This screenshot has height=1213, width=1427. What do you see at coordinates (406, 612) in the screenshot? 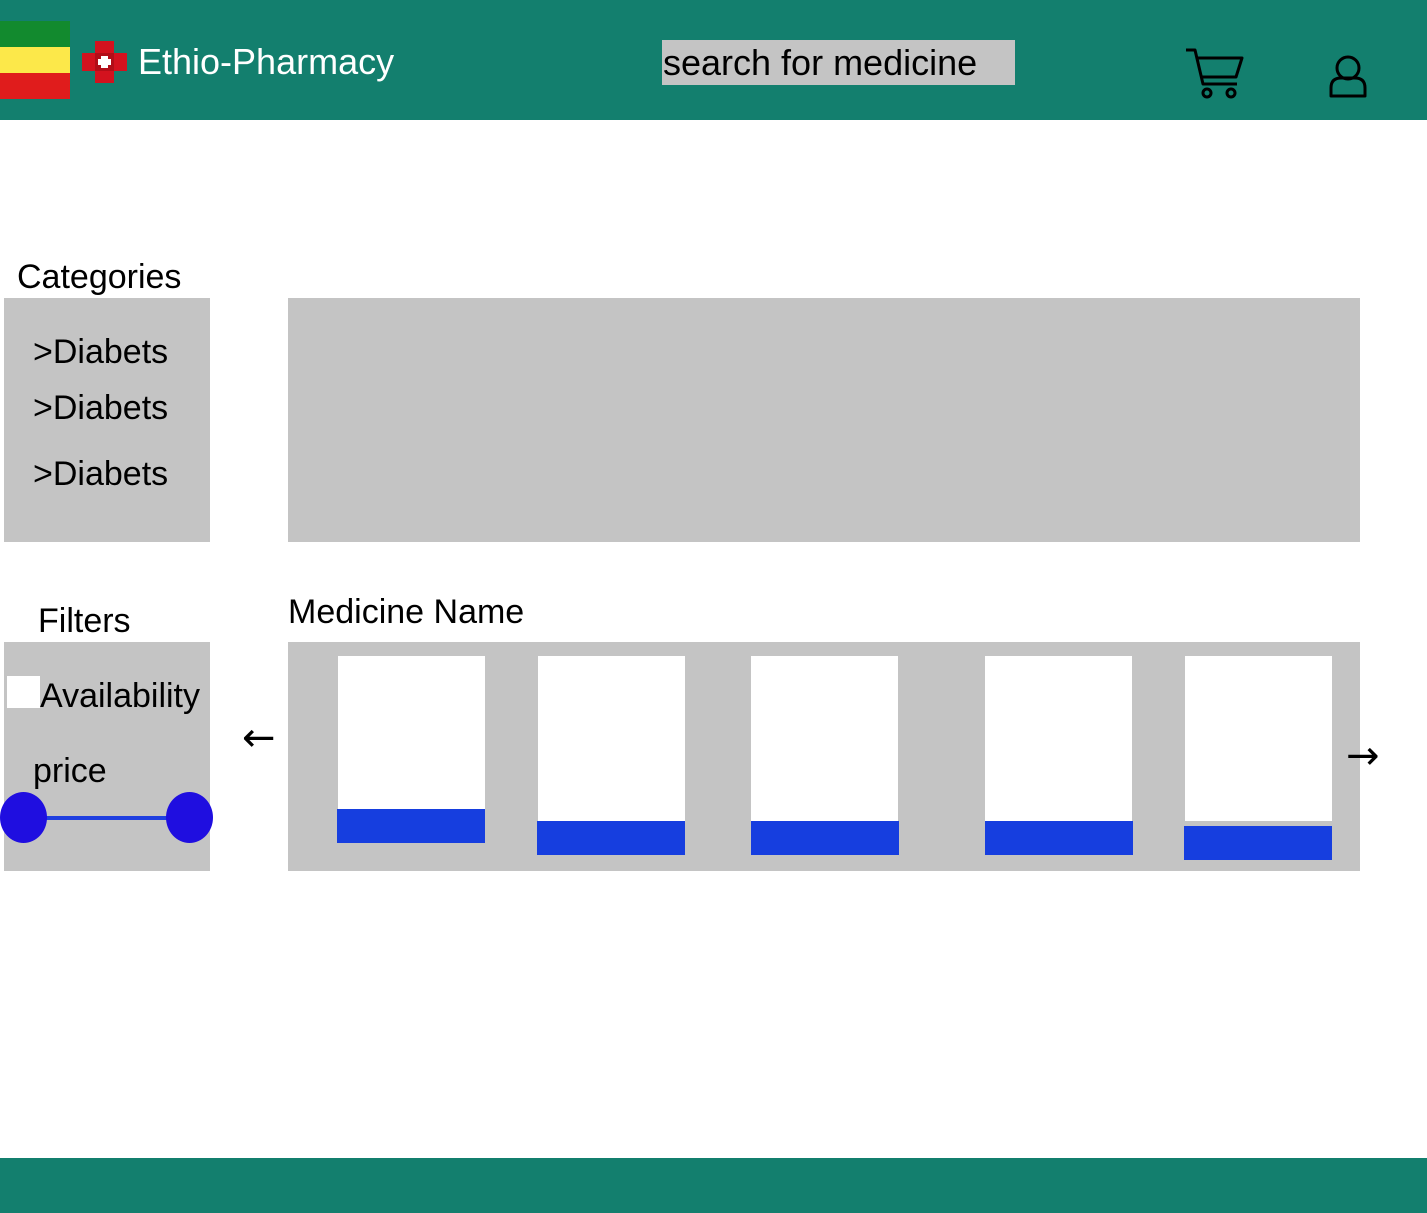
I see `products-title: Medicine Name` at bounding box center [406, 612].